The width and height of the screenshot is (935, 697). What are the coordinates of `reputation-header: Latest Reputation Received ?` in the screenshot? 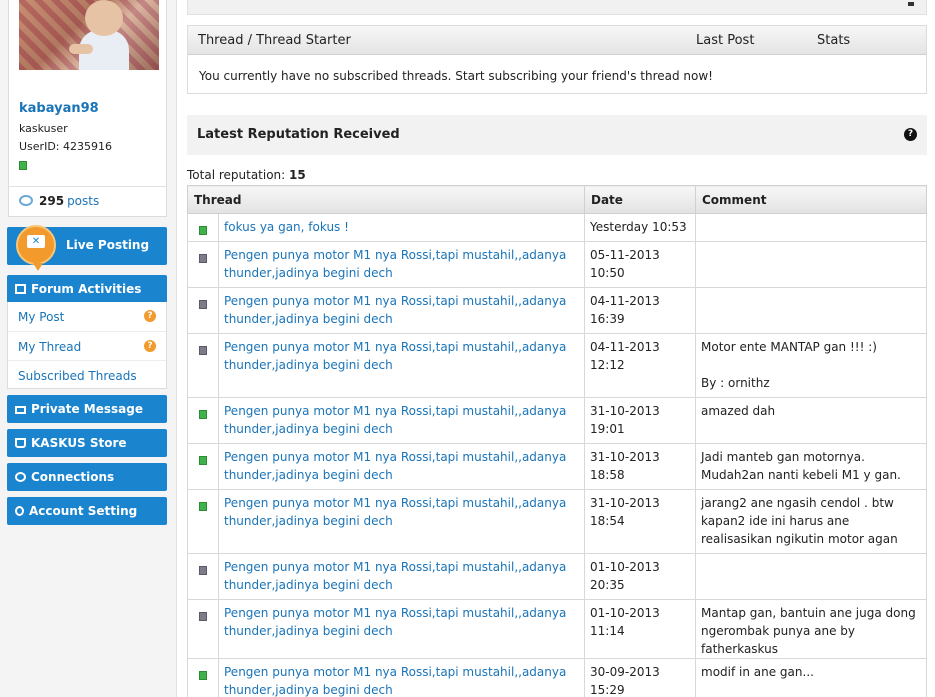 It's located at (557, 135).